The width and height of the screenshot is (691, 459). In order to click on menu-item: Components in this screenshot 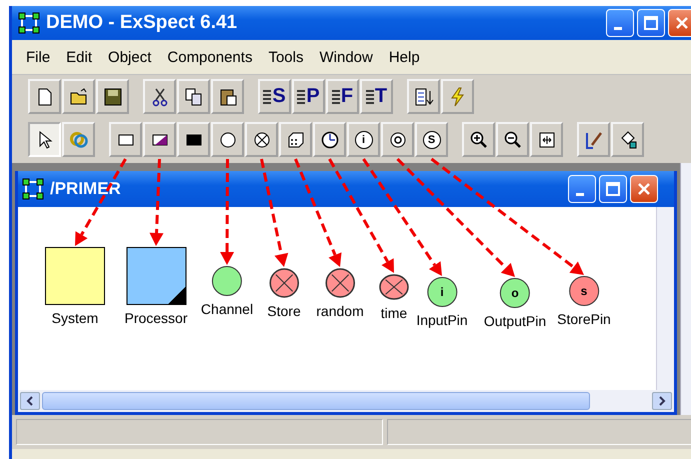, I will do `click(209, 57)`.